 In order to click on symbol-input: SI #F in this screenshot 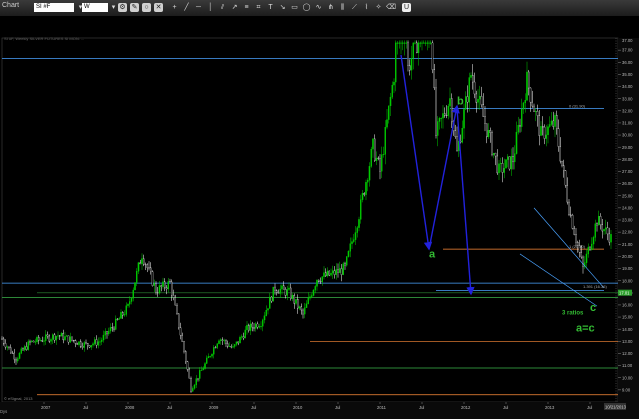, I will do `click(54, 7)`.